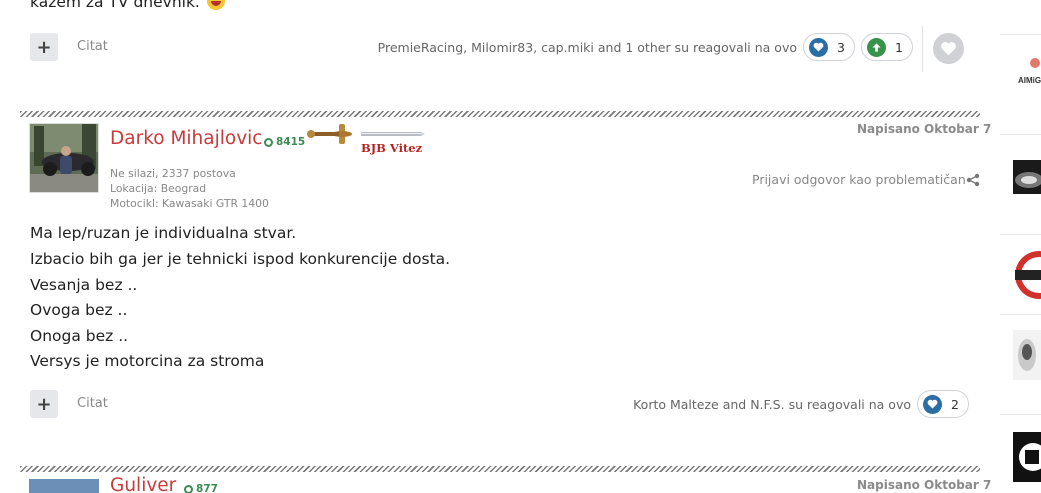  Describe the element at coordinates (189, 203) in the screenshot. I see `author-motorcycle: Motocikl: Kawasaki GTR 1400` at that location.